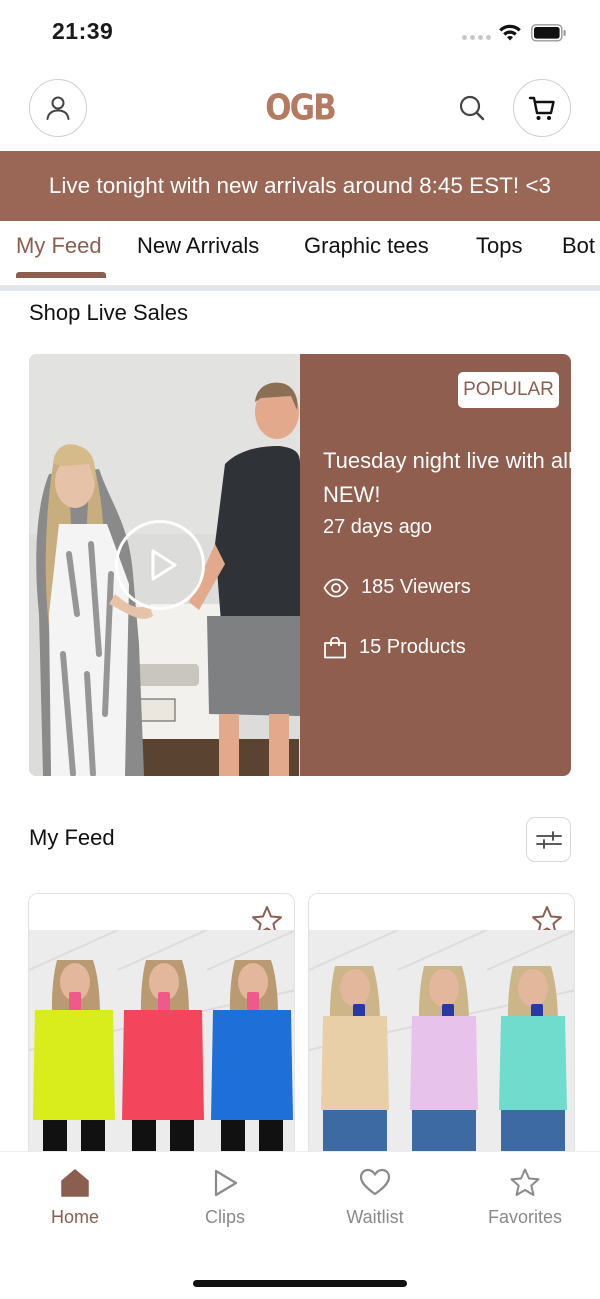 The height and width of the screenshot is (1299, 600). Describe the element at coordinates (375, 1197) in the screenshot. I see `nav-waitlist: Waitlist` at that location.